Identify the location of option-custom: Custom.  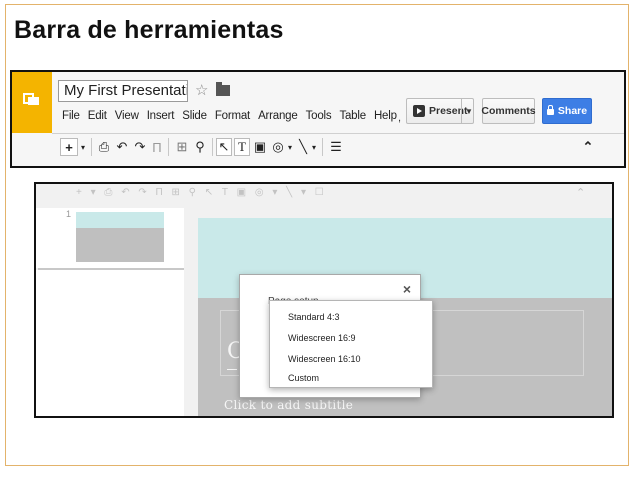
(303, 378).